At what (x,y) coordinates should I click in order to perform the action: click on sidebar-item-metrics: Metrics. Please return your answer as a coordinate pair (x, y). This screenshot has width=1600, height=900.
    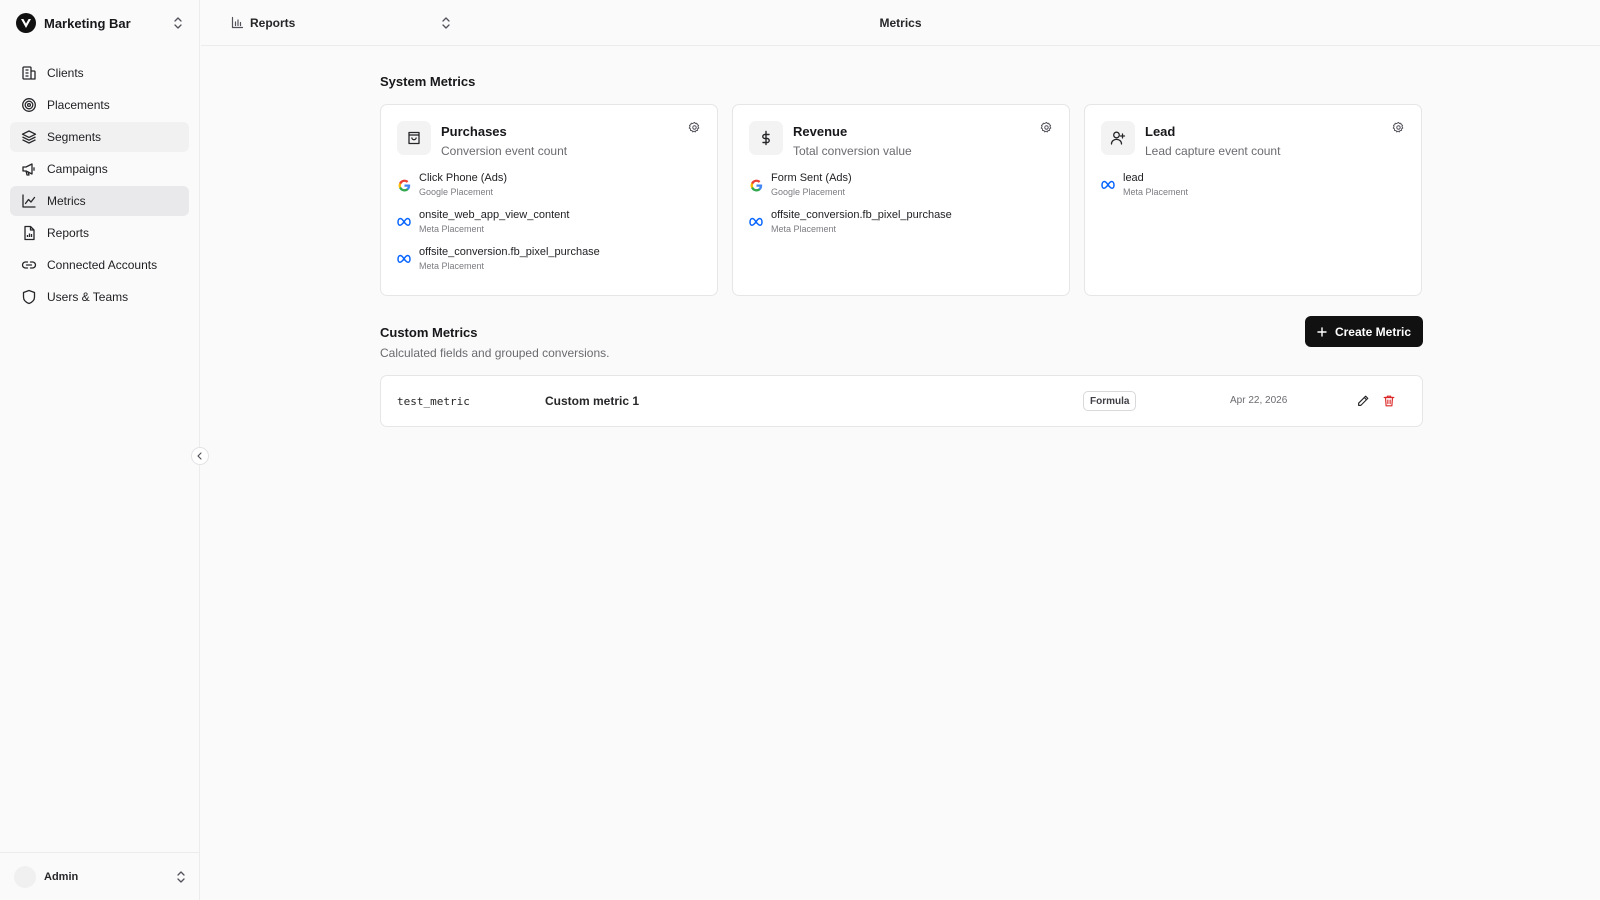
    Looking at the image, I should click on (99, 201).